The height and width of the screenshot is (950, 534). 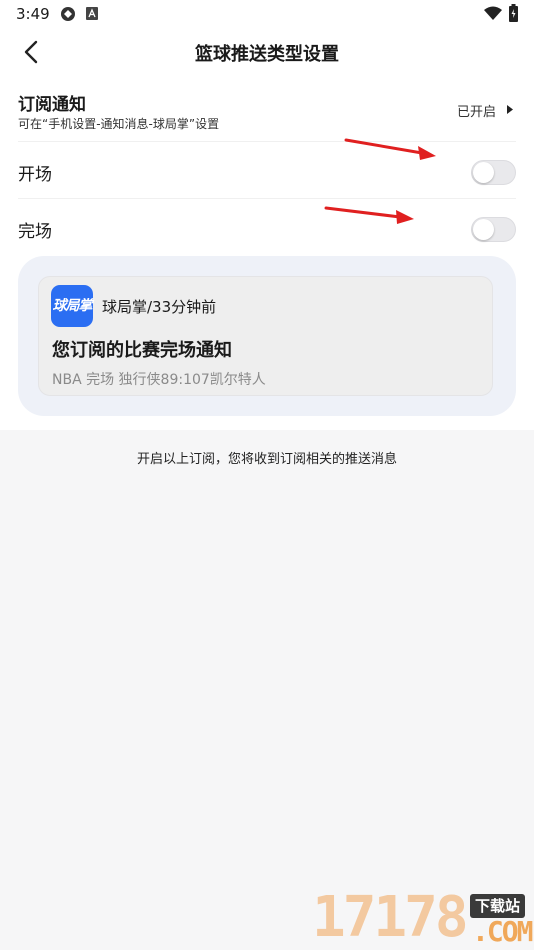 What do you see at coordinates (92, 13) in the screenshot?
I see `notification-a-icon` at bounding box center [92, 13].